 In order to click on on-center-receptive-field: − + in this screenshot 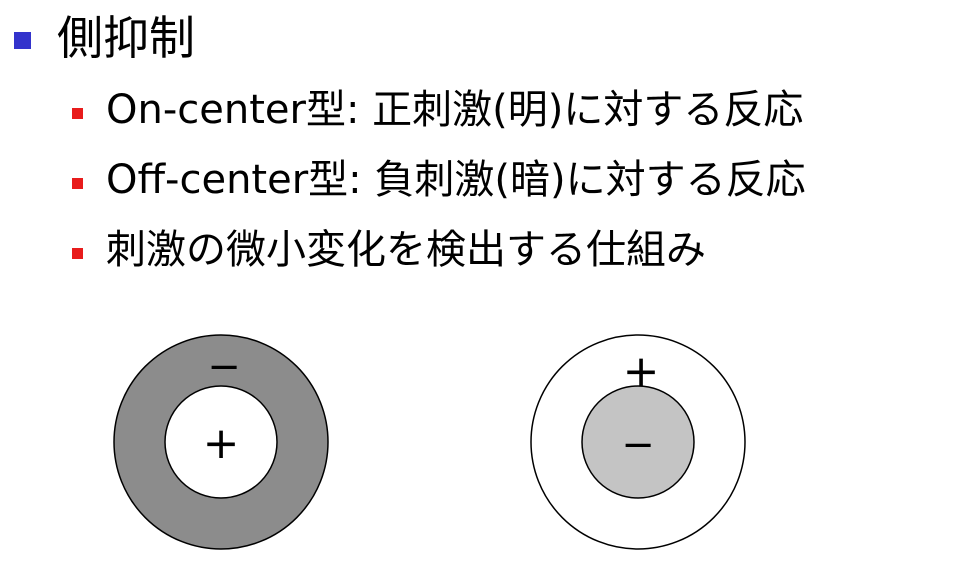, I will do `click(221, 442)`.